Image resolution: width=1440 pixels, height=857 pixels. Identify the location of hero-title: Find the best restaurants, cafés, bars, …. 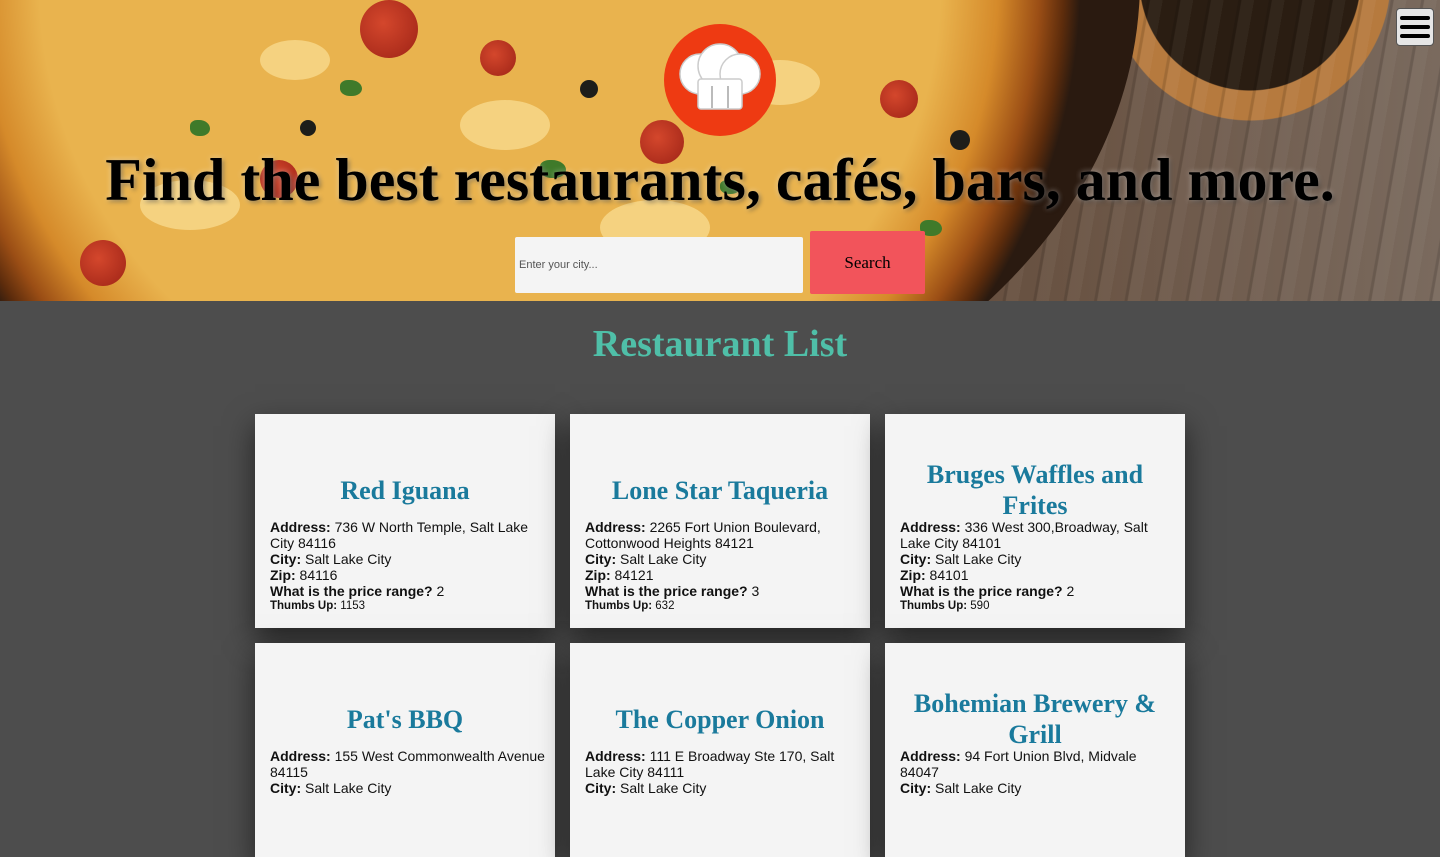
(720, 180).